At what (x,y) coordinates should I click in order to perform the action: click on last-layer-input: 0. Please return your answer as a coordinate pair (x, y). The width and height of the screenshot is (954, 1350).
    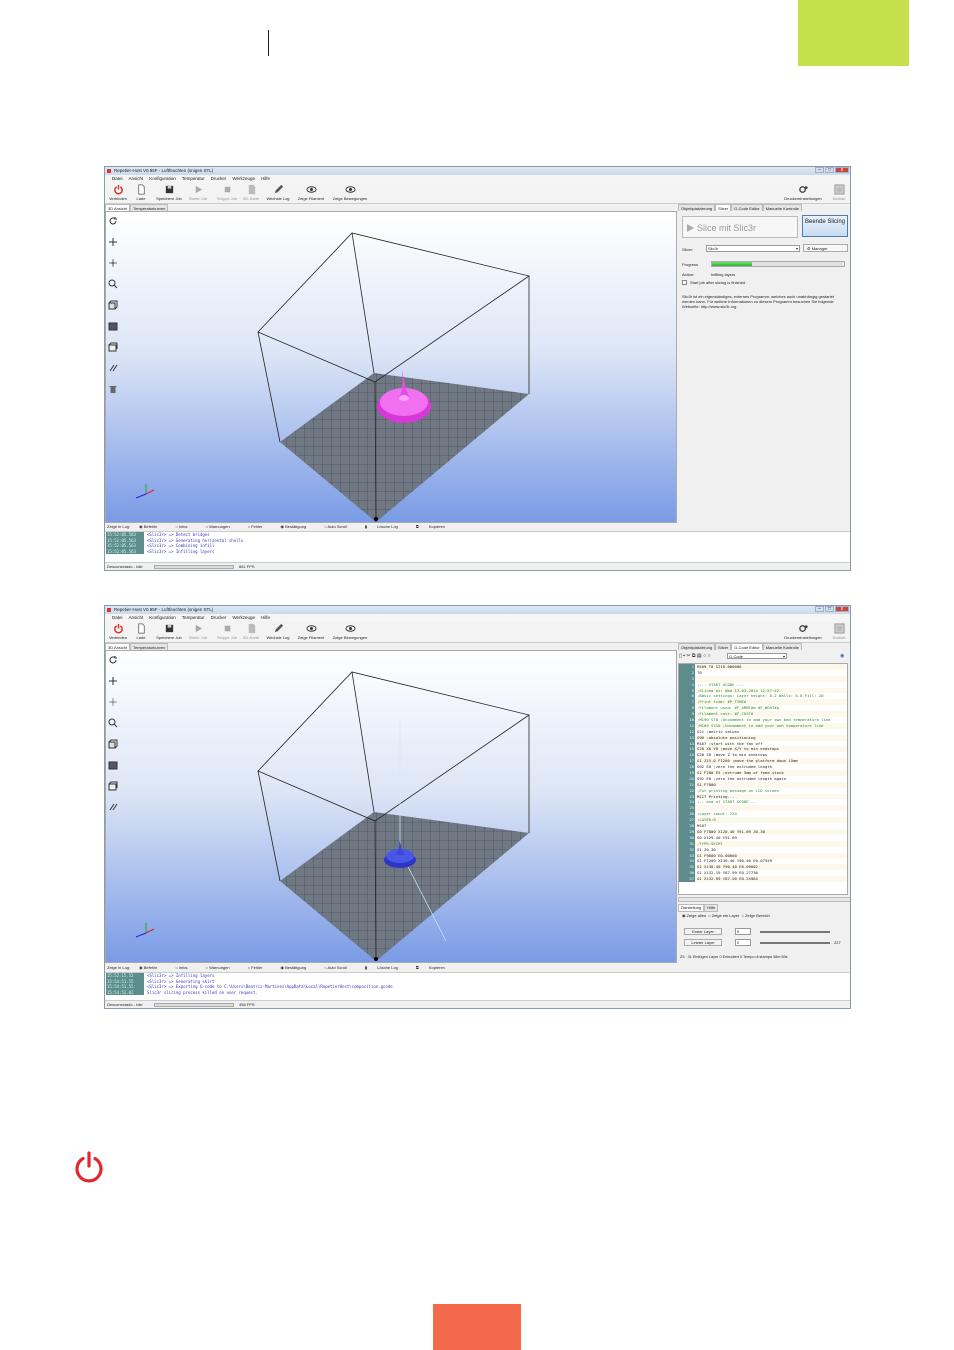
    Looking at the image, I should click on (743, 942).